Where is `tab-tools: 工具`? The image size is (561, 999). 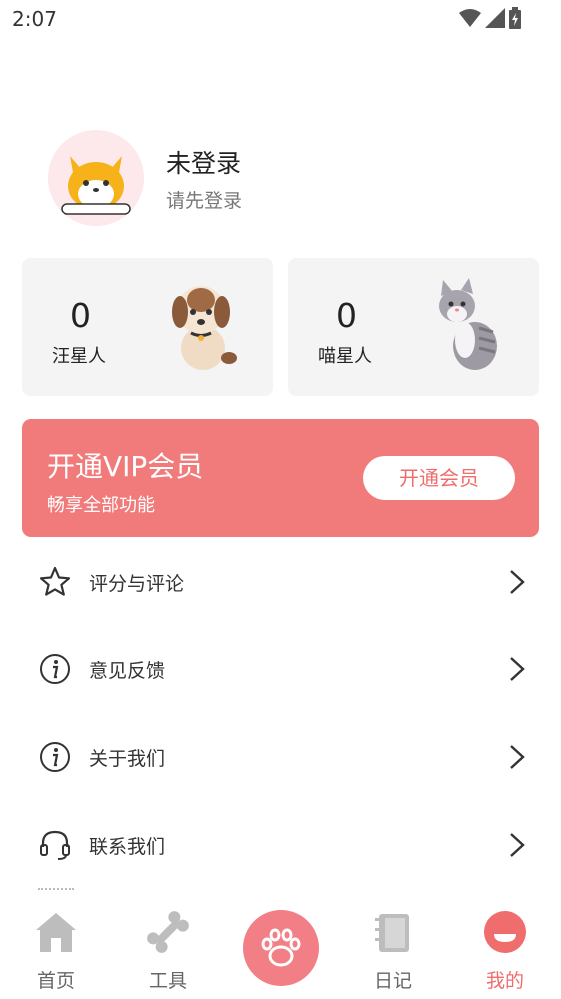 tab-tools: 工具 is located at coordinates (168, 947).